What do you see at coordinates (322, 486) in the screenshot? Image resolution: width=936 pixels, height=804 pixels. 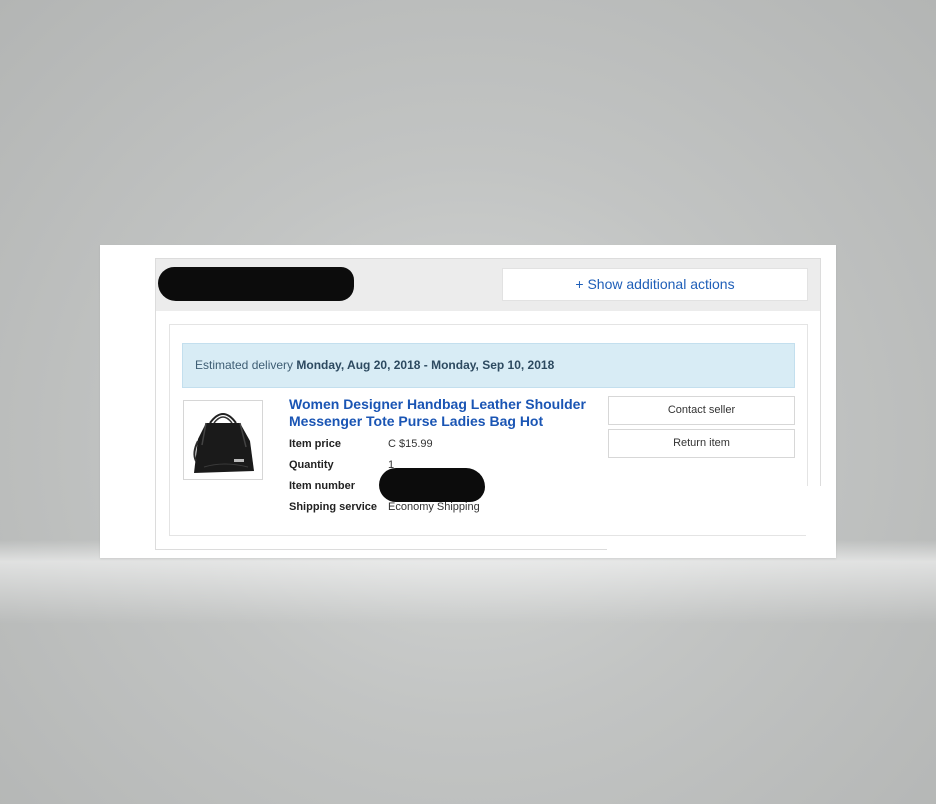 I see `item-number-label: Item number` at bounding box center [322, 486].